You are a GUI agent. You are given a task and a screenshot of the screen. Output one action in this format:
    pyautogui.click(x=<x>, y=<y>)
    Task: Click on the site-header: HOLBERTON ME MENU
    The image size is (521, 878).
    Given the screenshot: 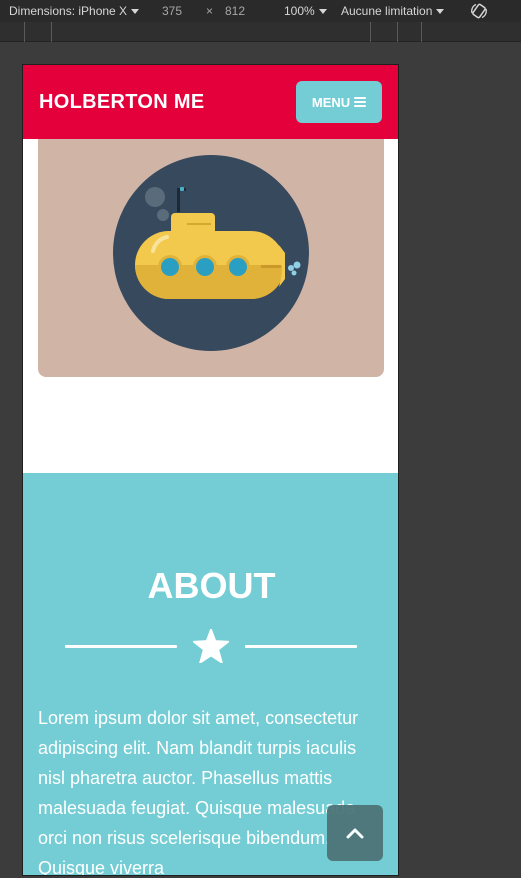 What is the action you would take?
    pyautogui.click(x=210, y=102)
    